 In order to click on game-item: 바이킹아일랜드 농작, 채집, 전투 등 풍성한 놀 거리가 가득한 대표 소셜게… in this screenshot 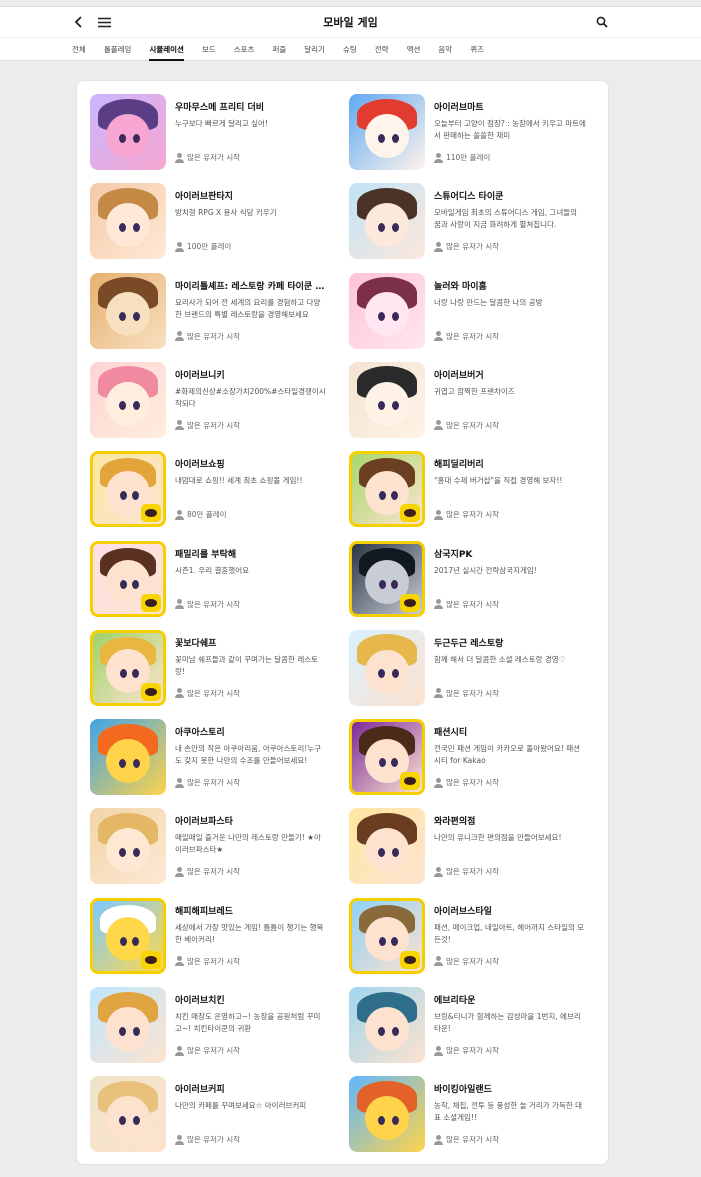, I will do `click(461, 1108)`.